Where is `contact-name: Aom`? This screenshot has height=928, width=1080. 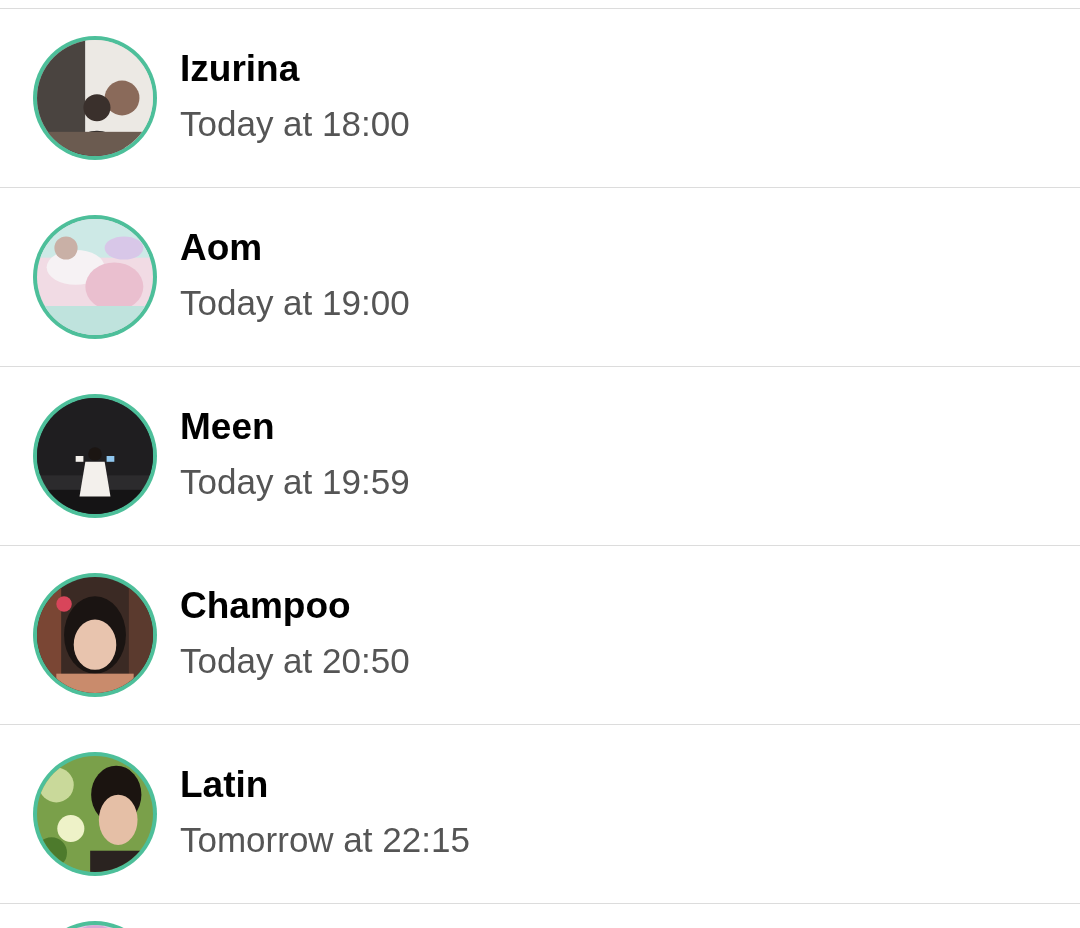
contact-name: Aom is located at coordinates (222, 248).